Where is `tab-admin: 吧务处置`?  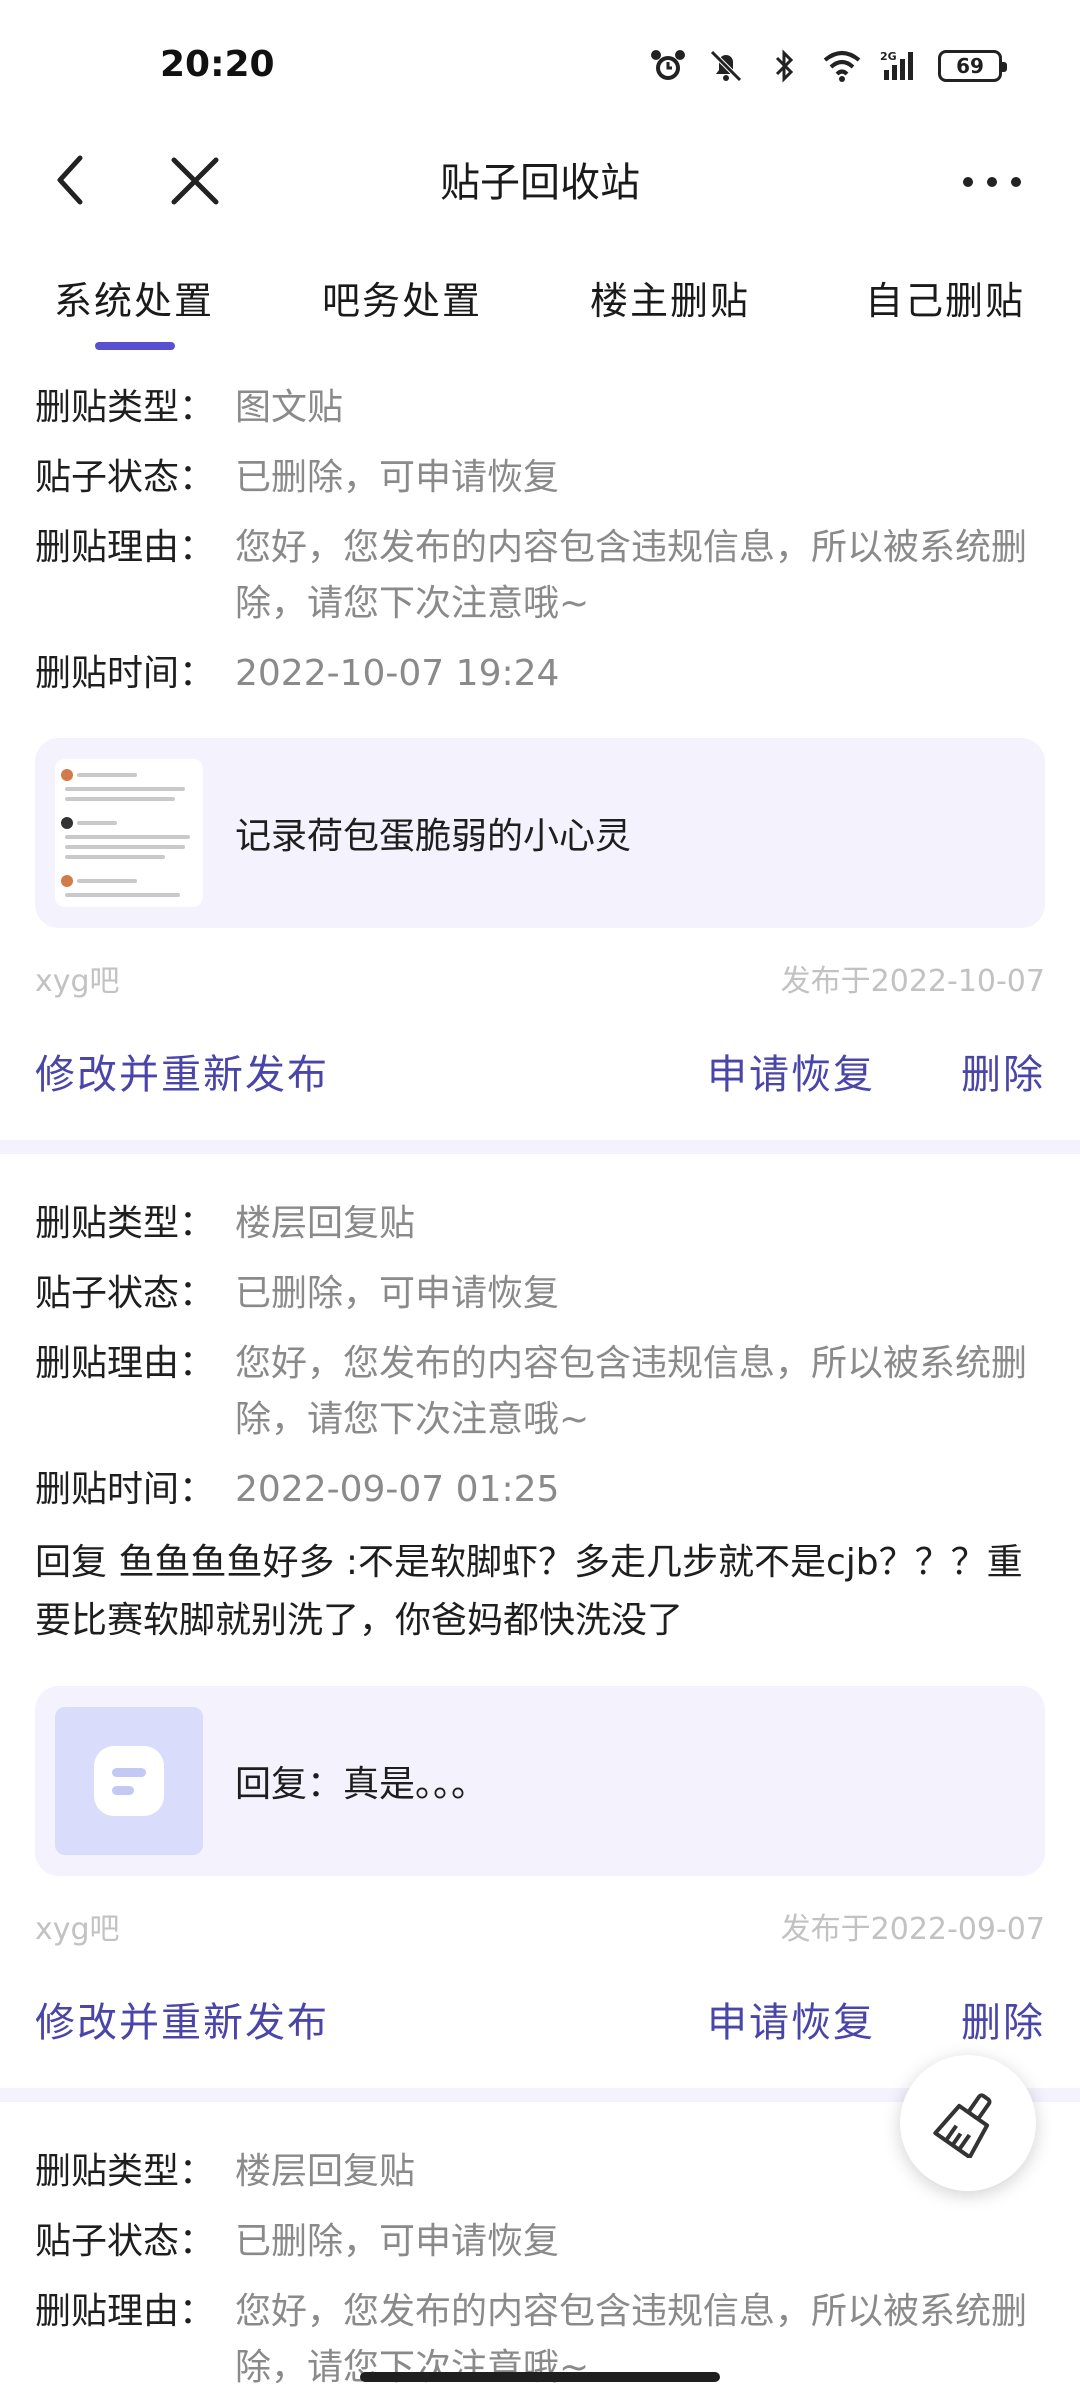
tab-admin: 吧务处置 is located at coordinates (402, 297).